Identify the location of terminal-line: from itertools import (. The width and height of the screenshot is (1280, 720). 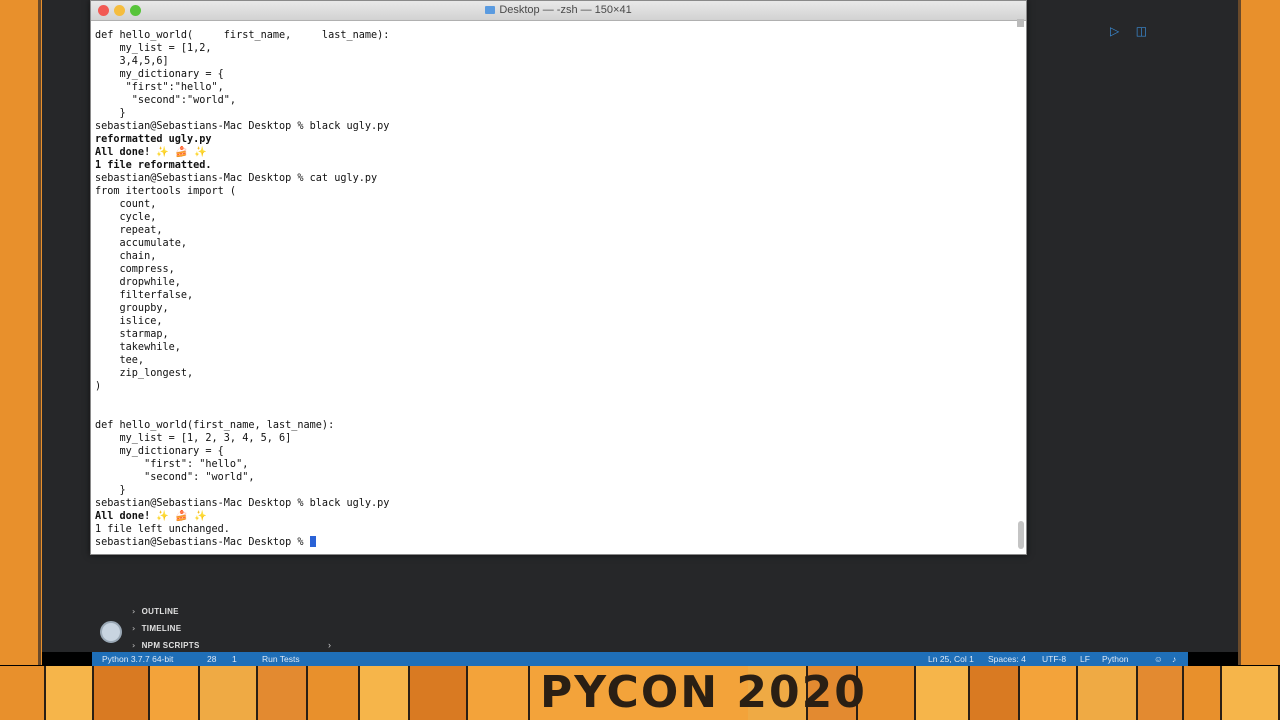
(166, 191).